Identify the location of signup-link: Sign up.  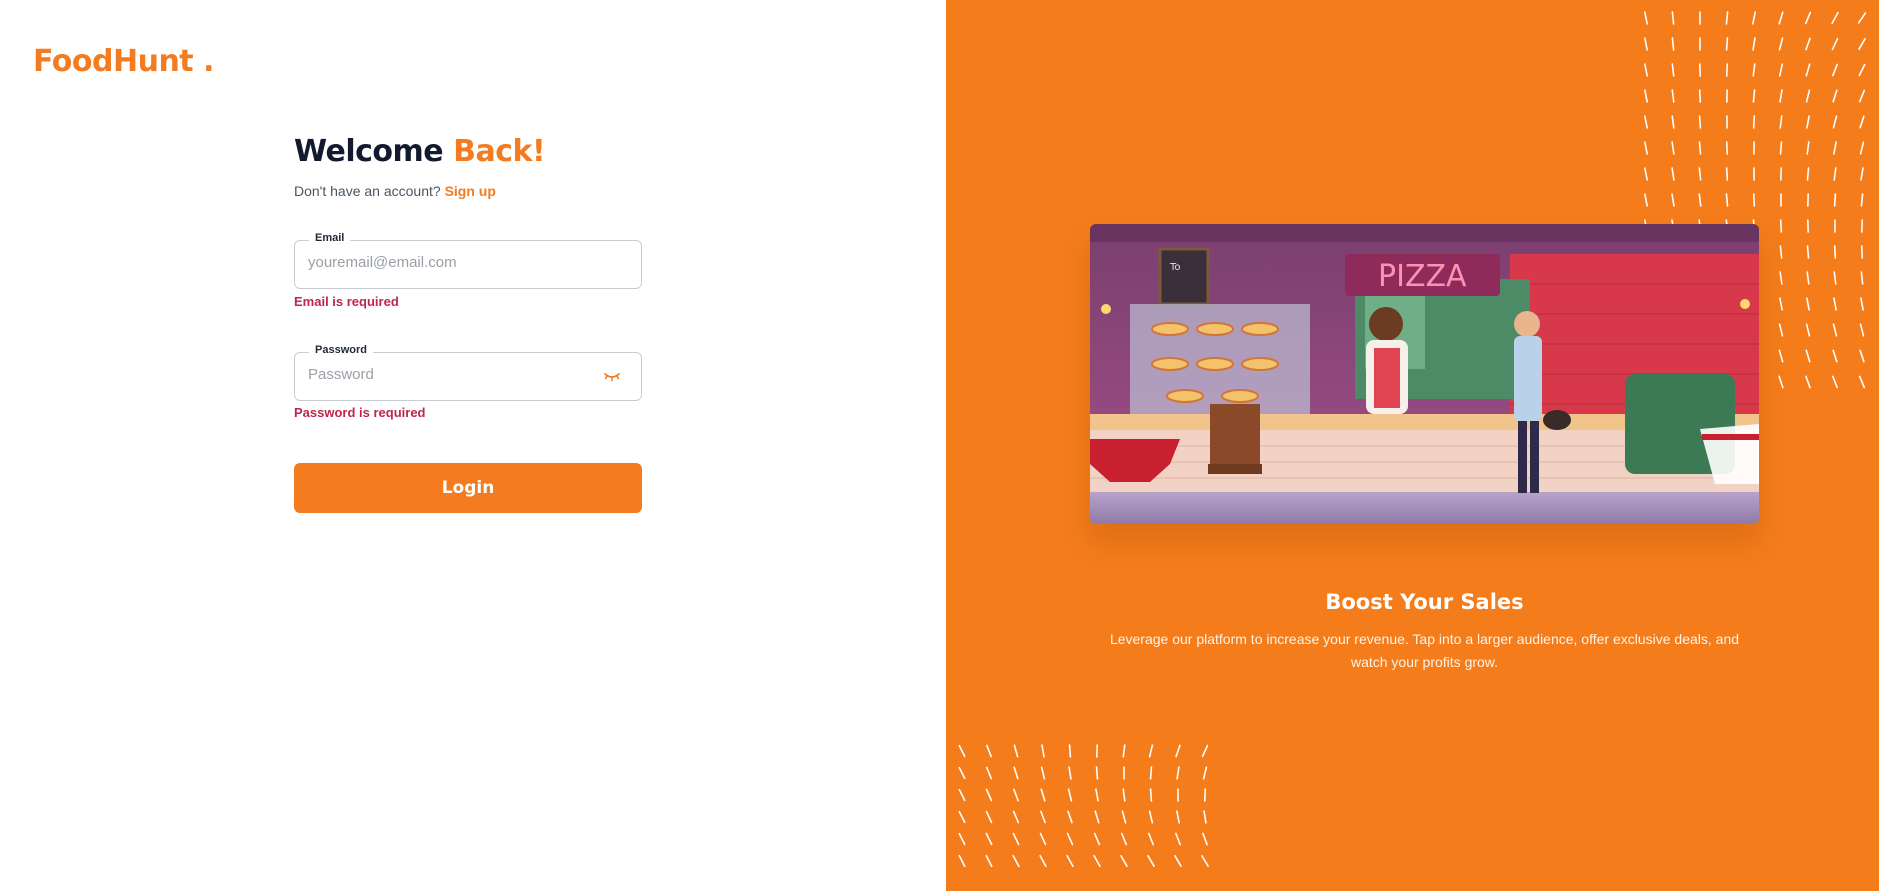
(470, 191).